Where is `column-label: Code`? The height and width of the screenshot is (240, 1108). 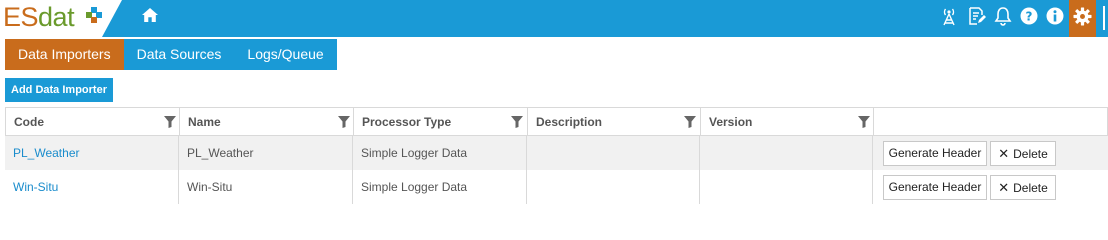 column-label: Code is located at coordinates (29, 122).